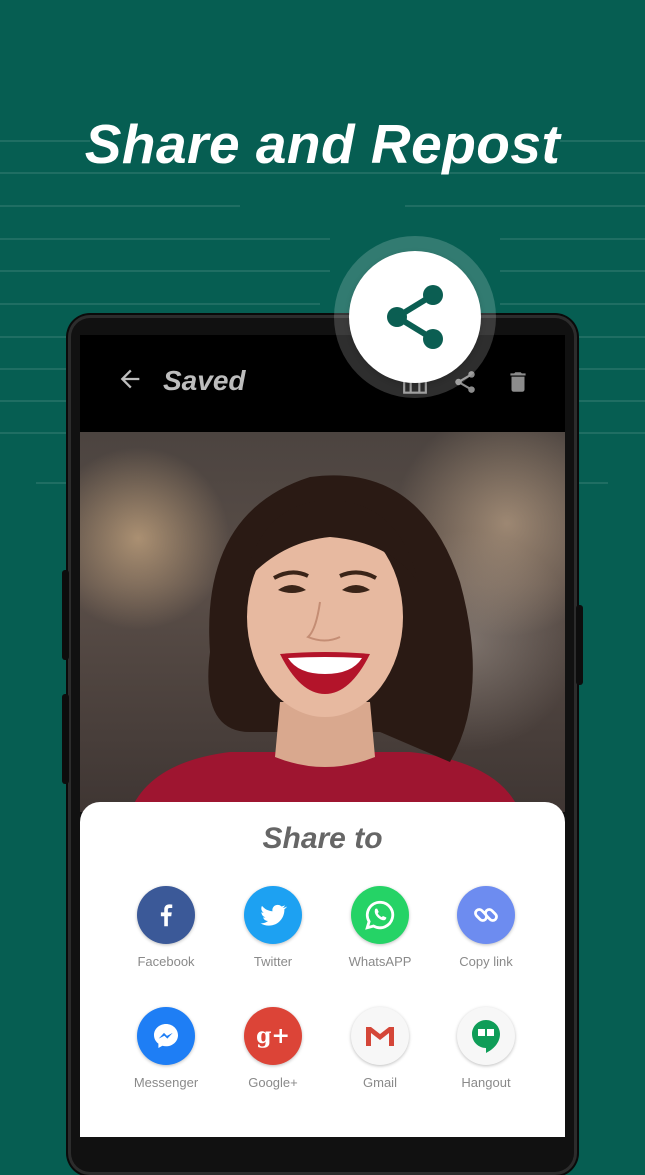 Image resolution: width=645 pixels, height=1175 pixels. Describe the element at coordinates (518, 382) in the screenshot. I see `trash-icon` at that location.